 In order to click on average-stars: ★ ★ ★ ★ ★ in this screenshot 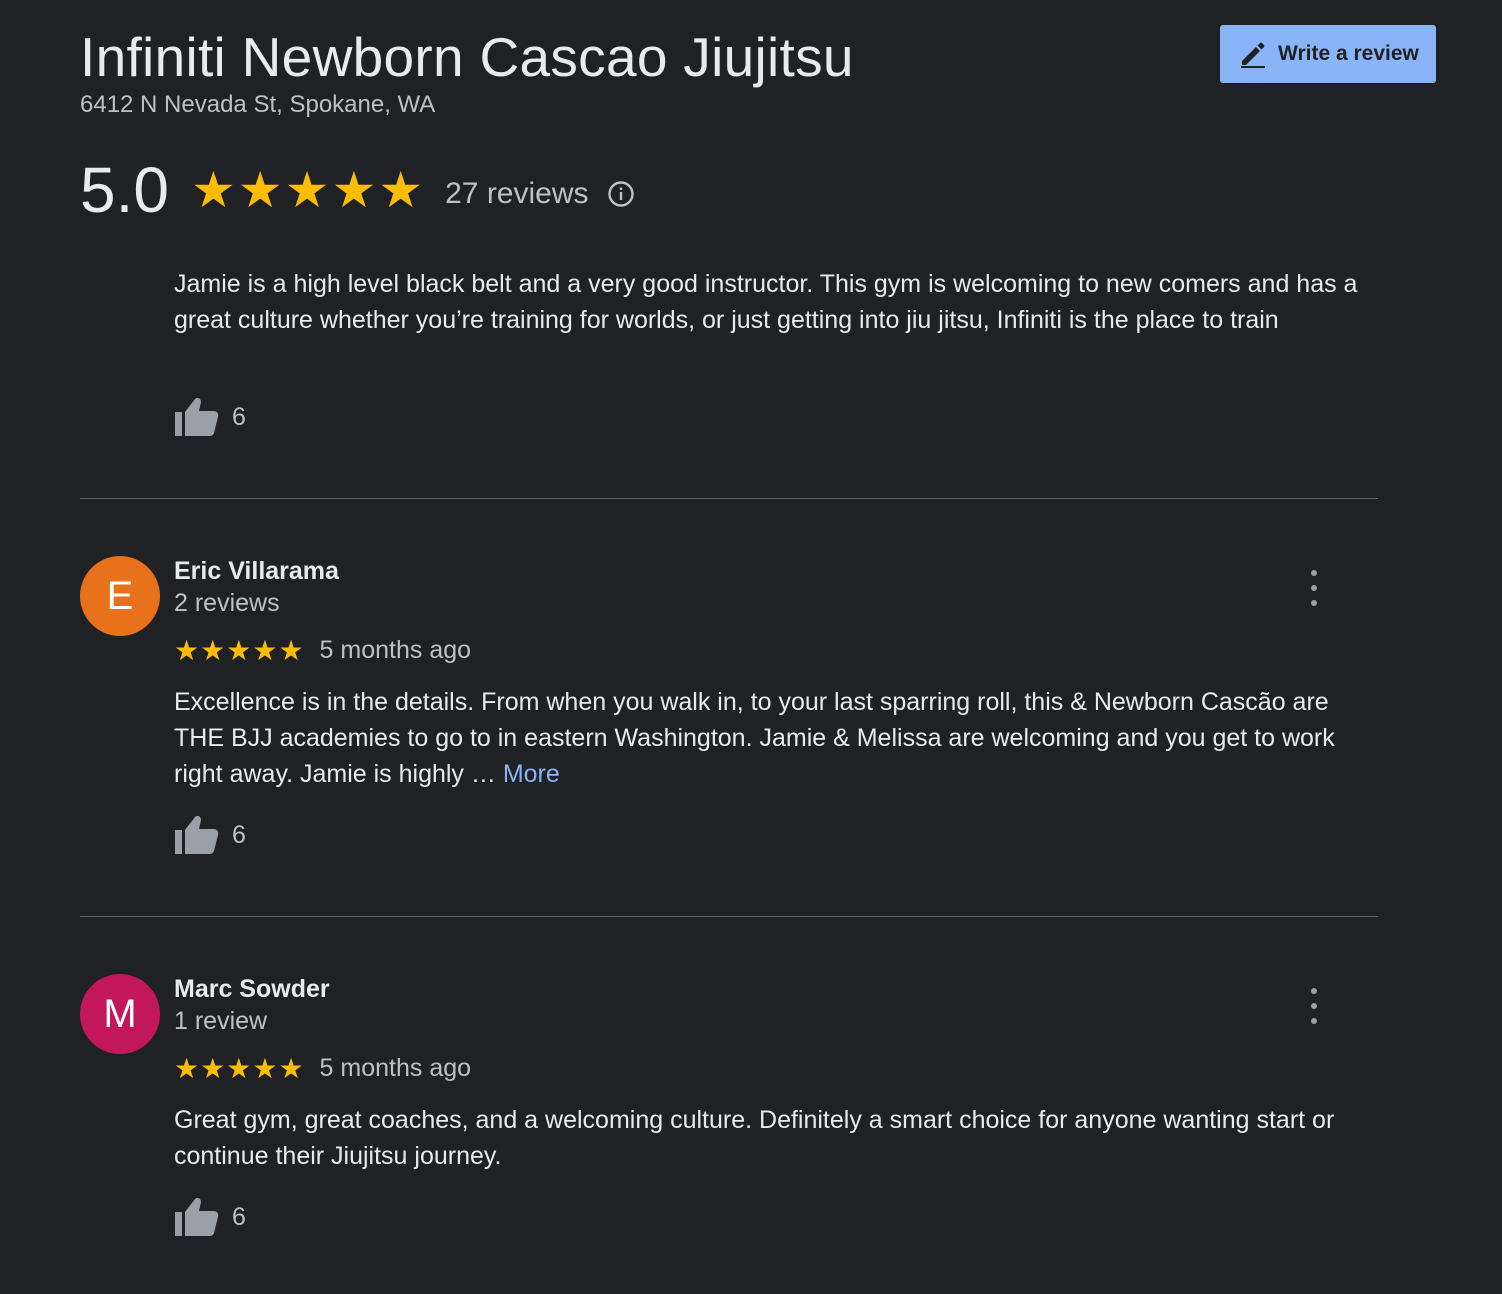, I will do `click(307, 190)`.